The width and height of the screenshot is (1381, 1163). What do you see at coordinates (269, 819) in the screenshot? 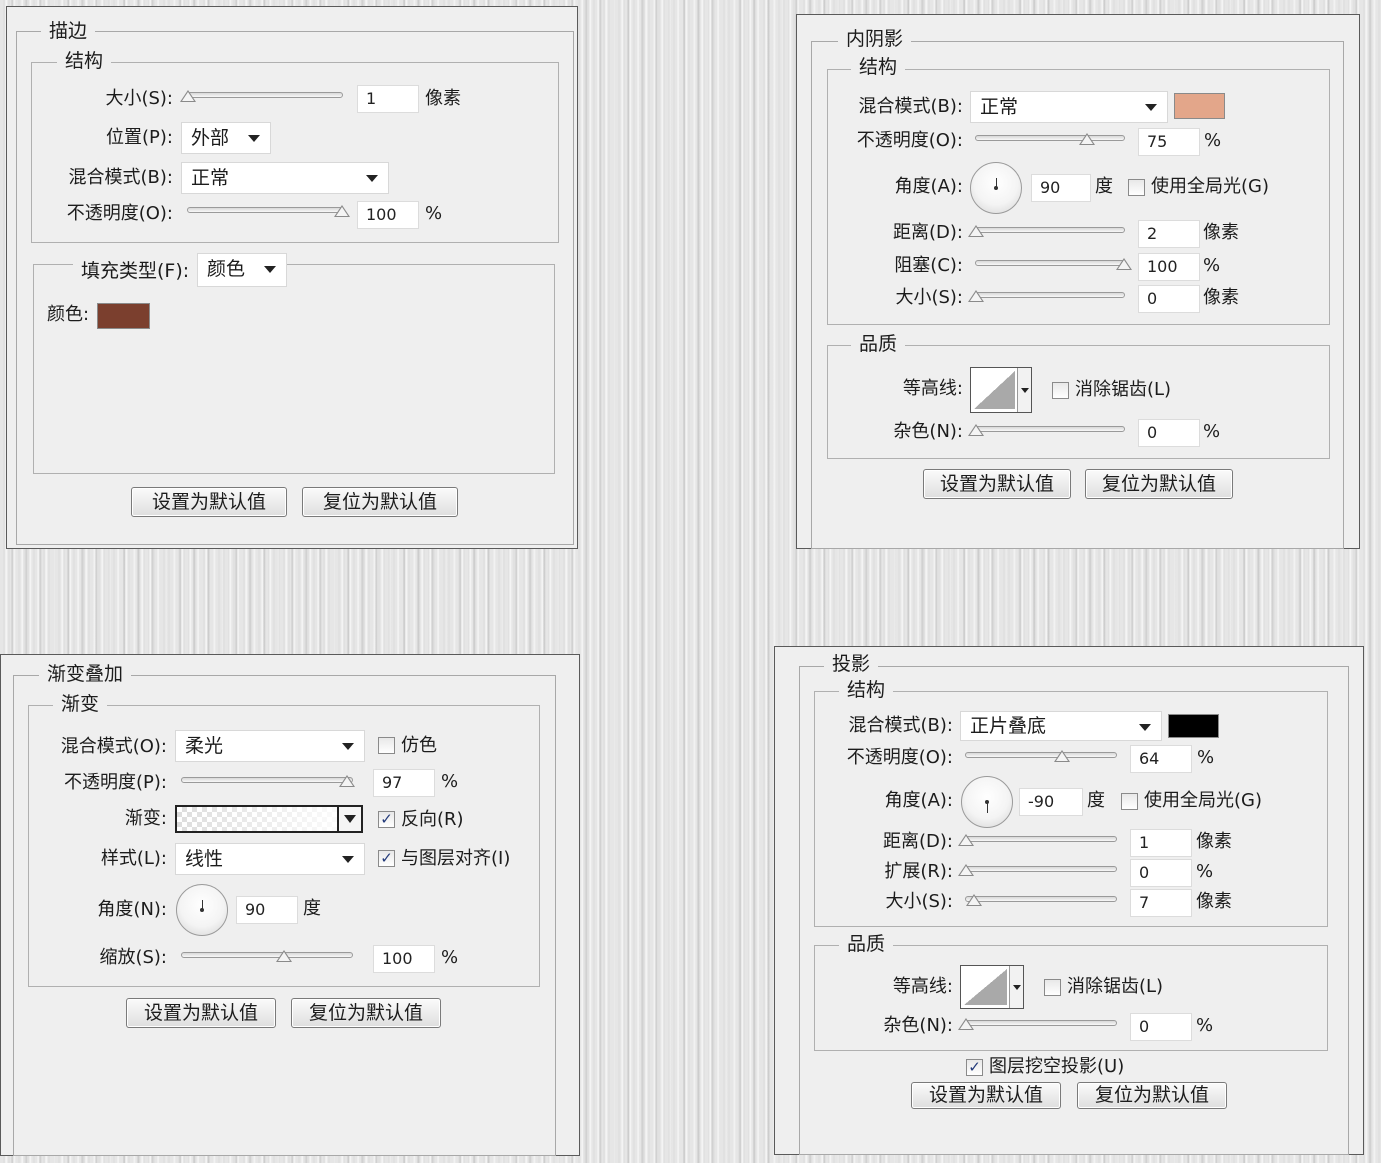
I see `gradient-preview-picker` at bounding box center [269, 819].